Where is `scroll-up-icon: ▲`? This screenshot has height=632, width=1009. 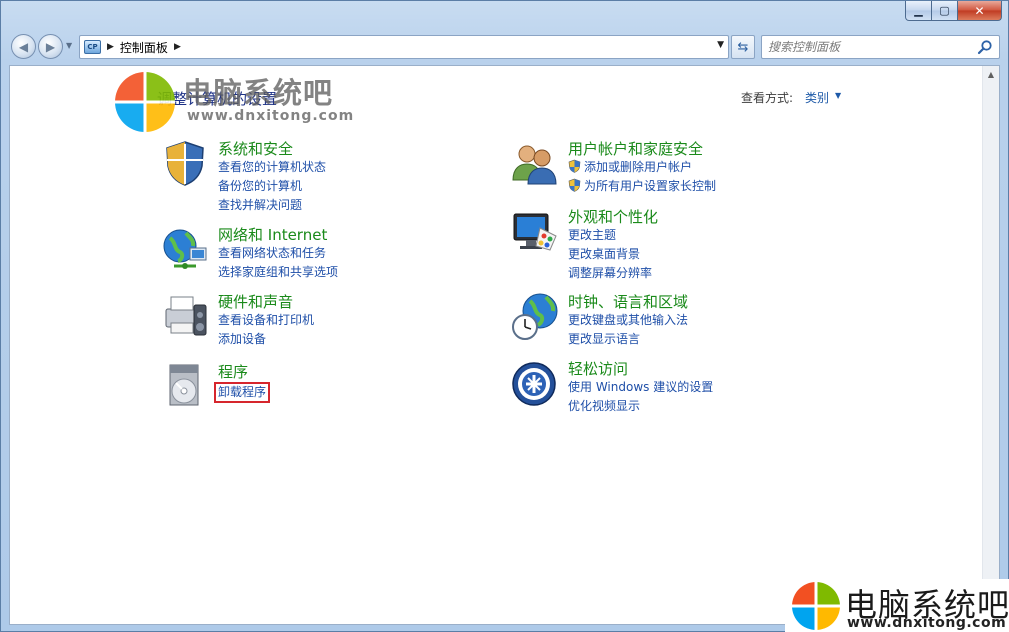 scroll-up-icon: ▲ is located at coordinates (991, 74).